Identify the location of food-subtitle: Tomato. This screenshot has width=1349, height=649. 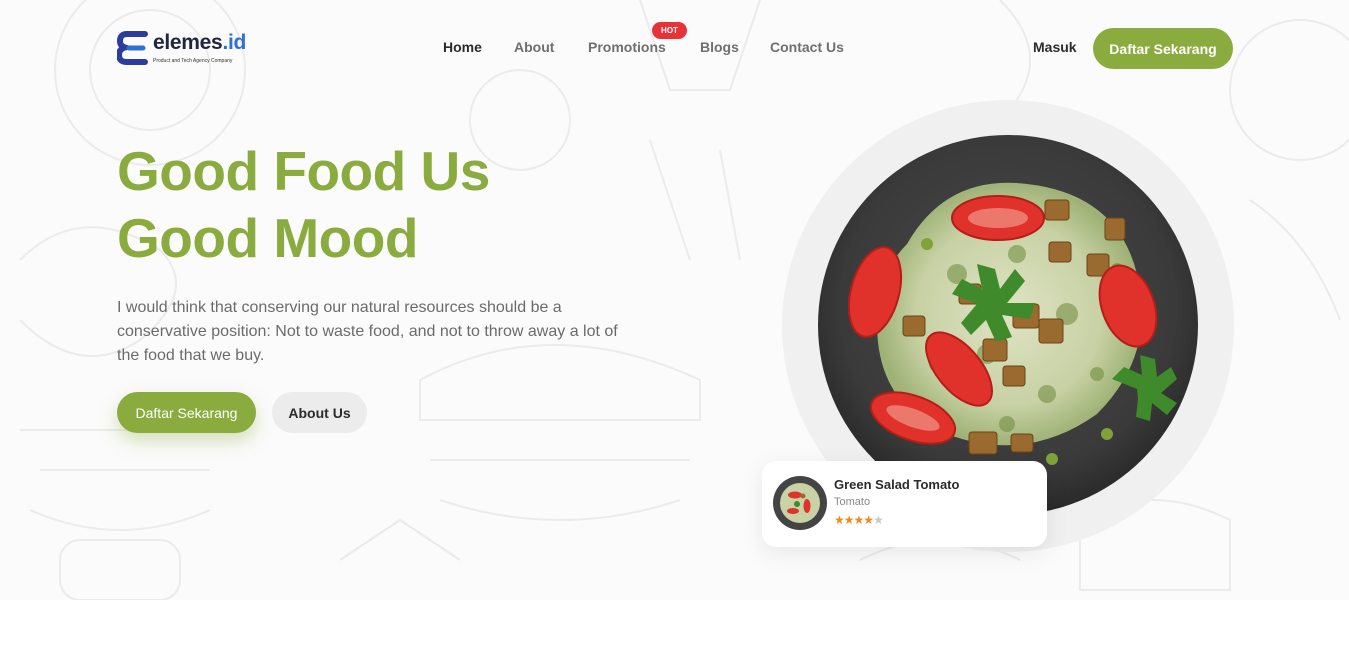
(852, 502).